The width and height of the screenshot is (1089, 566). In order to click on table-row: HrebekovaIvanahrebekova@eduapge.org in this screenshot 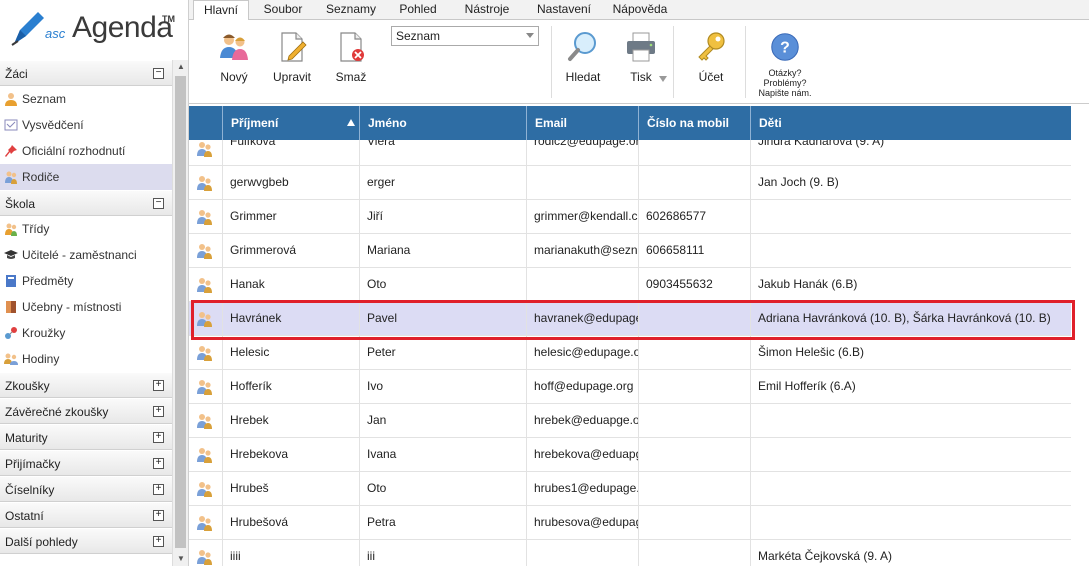, I will do `click(630, 455)`.